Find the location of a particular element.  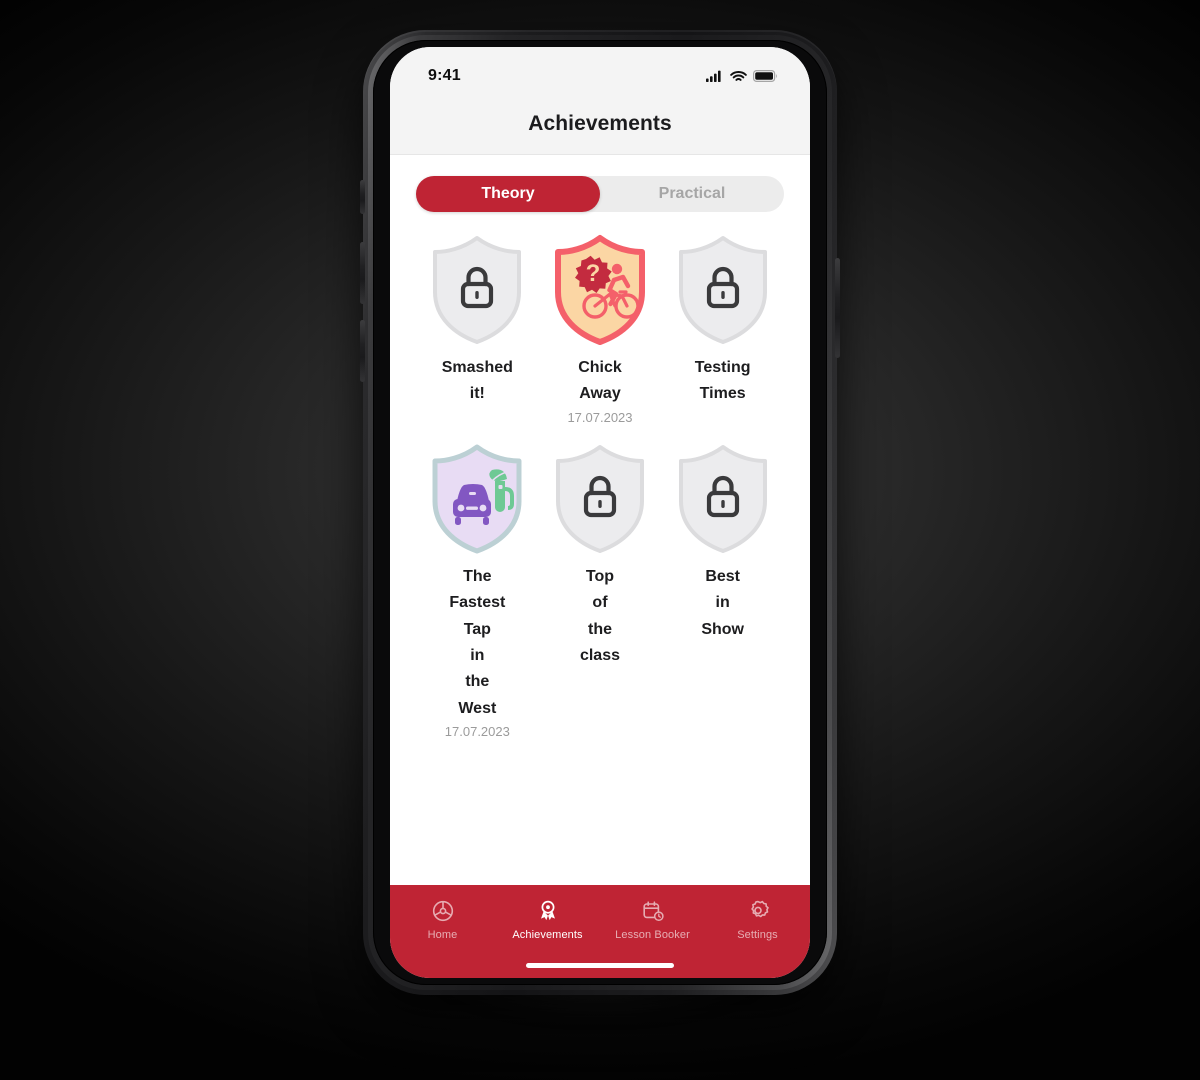

tab-achievements: Achievements is located at coordinates (547, 920).